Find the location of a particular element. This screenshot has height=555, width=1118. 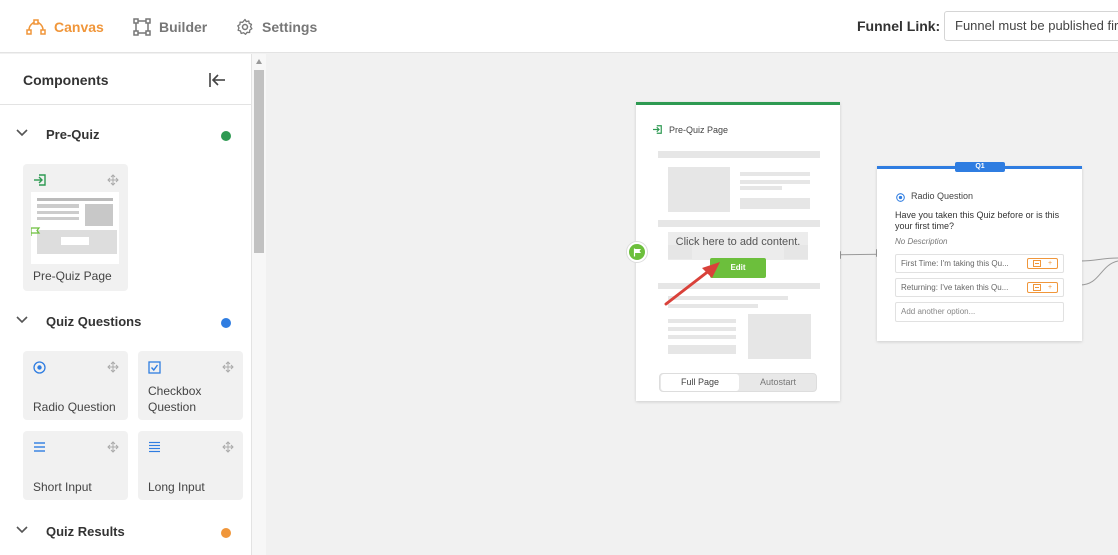

answer-option: First Time: I'm taking this Qu... + is located at coordinates (979, 263).